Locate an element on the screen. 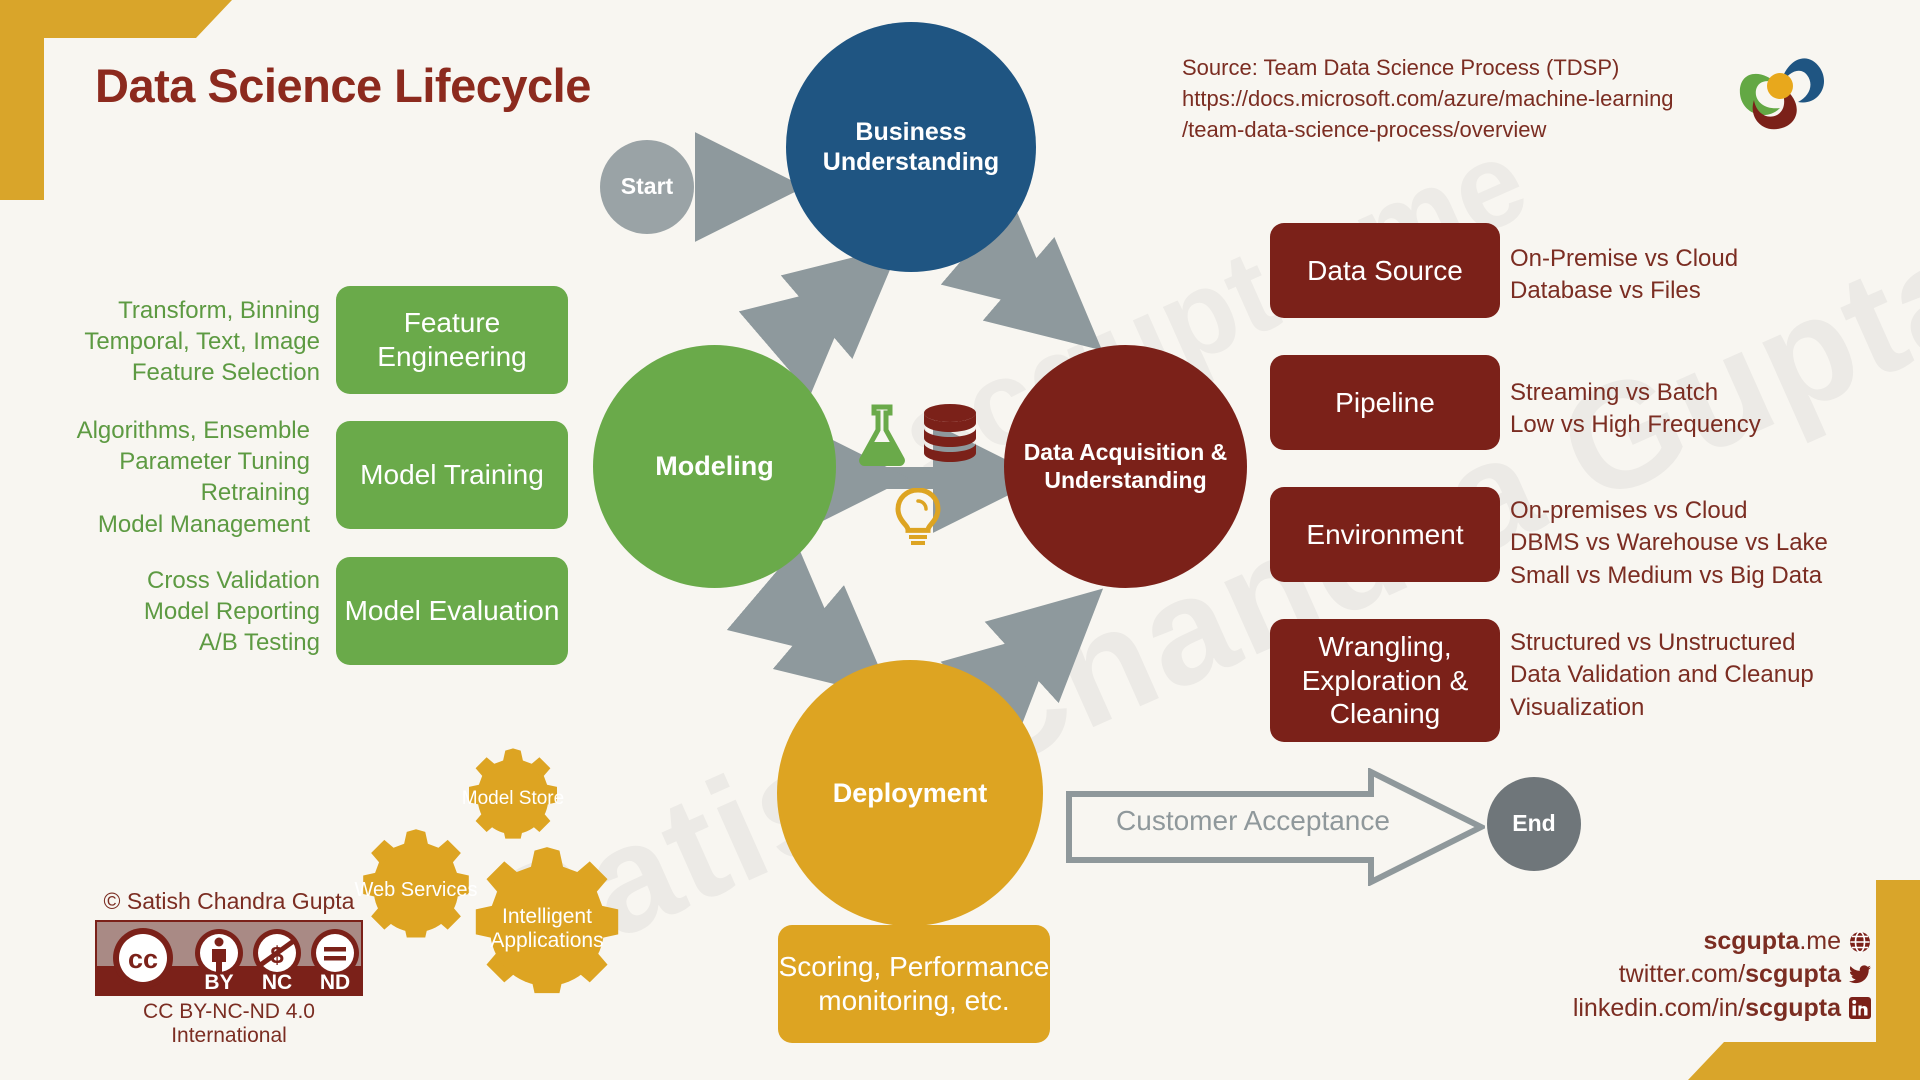 This screenshot has height=1080, width=1920. deployment-label: Deployment is located at coordinates (910, 792).